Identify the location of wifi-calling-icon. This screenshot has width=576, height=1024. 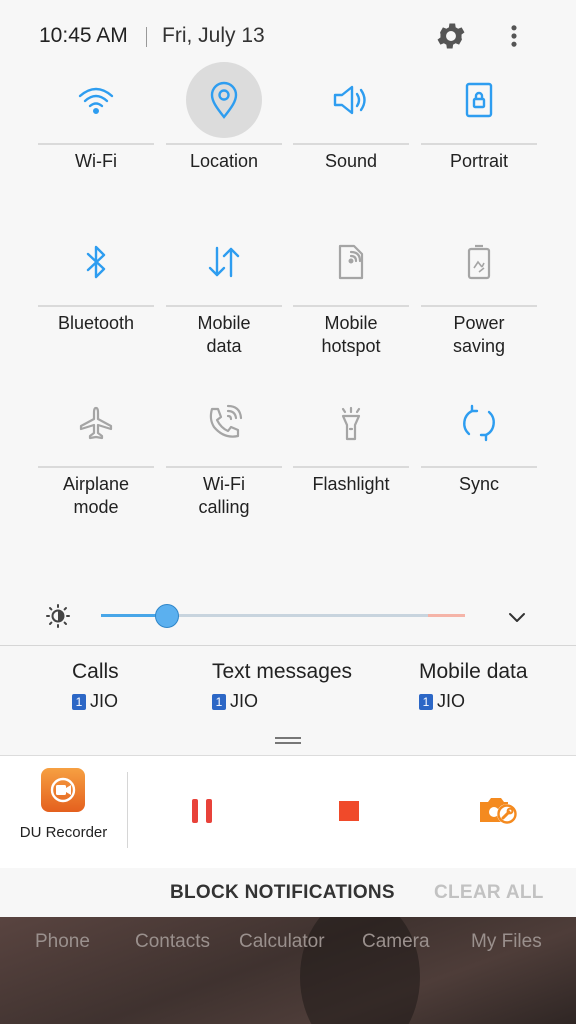
(224, 423).